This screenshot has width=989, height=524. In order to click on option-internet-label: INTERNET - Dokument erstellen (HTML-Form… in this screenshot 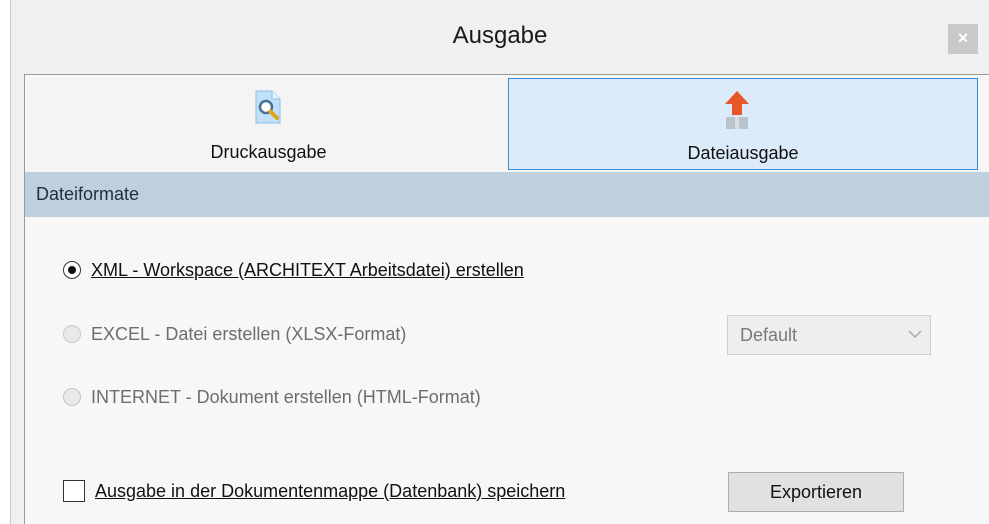, I will do `click(286, 396)`.